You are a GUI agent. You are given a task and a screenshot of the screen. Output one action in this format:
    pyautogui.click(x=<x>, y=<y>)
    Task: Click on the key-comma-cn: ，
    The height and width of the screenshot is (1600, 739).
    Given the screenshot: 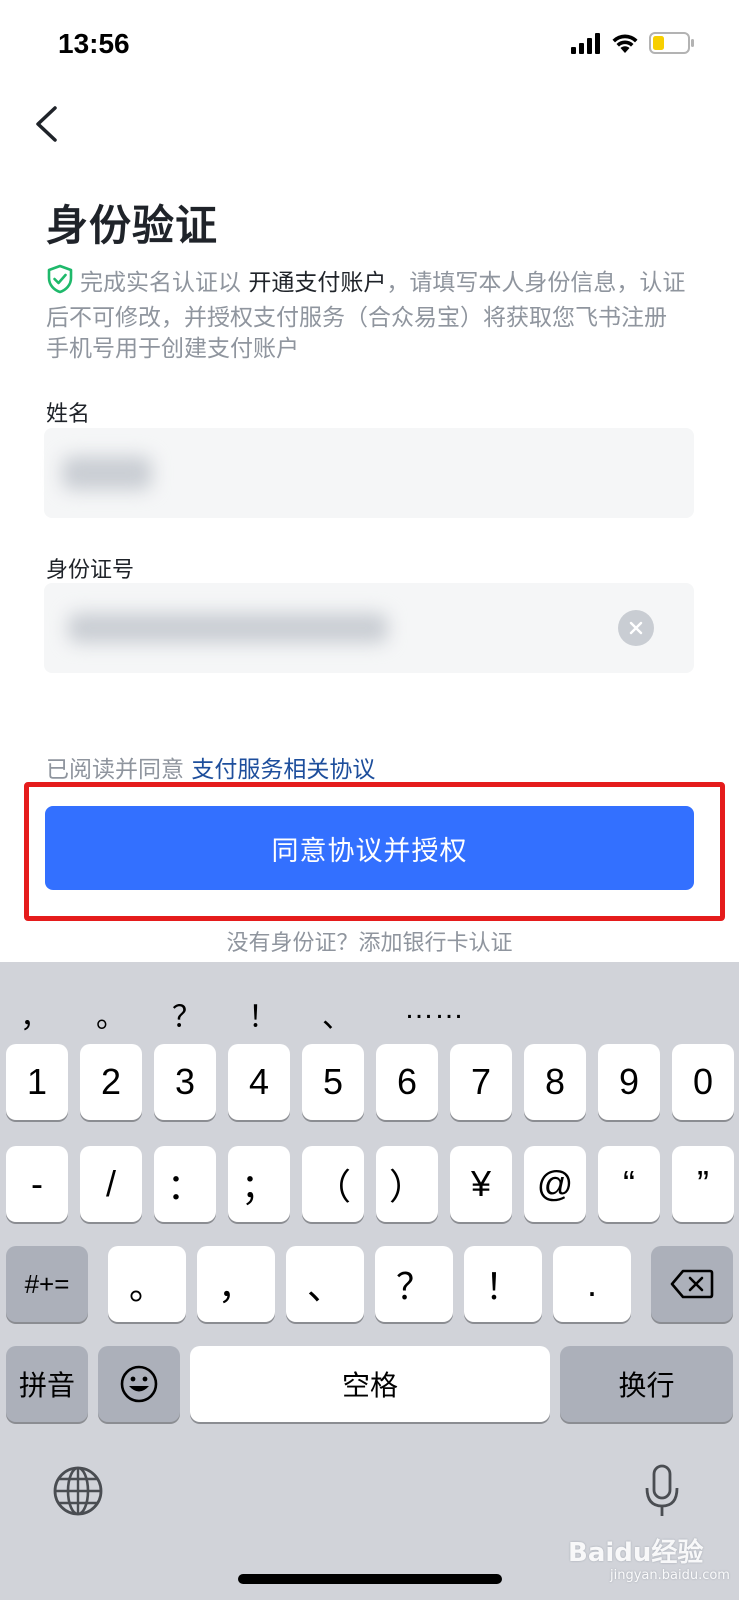 What is the action you would take?
    pyautogui.click(x=236, y=1284)
    